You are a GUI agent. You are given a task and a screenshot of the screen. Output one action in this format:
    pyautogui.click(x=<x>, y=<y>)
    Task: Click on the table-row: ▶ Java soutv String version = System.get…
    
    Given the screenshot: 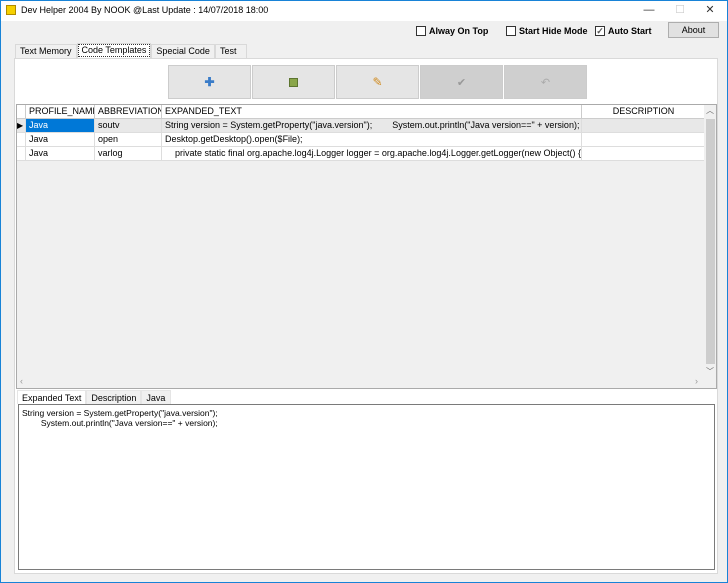 What is the action you would take?
    pyautogui.click(x=361, y=126)
    